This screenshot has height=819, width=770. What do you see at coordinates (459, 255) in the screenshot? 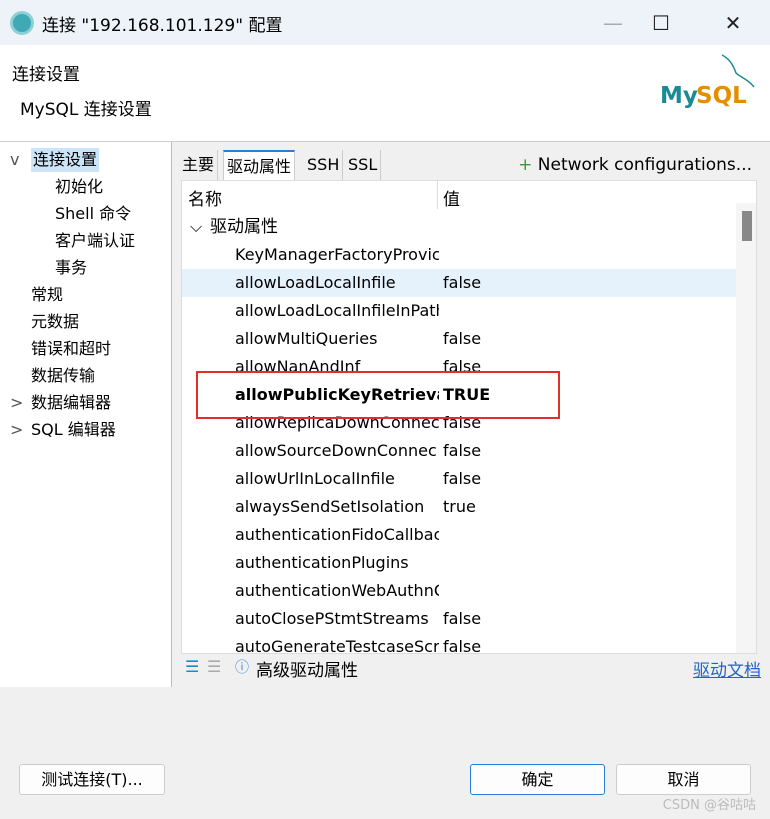
I see `table-row: KeyManagerFactoryProvic` at bounding box center [459, 255].